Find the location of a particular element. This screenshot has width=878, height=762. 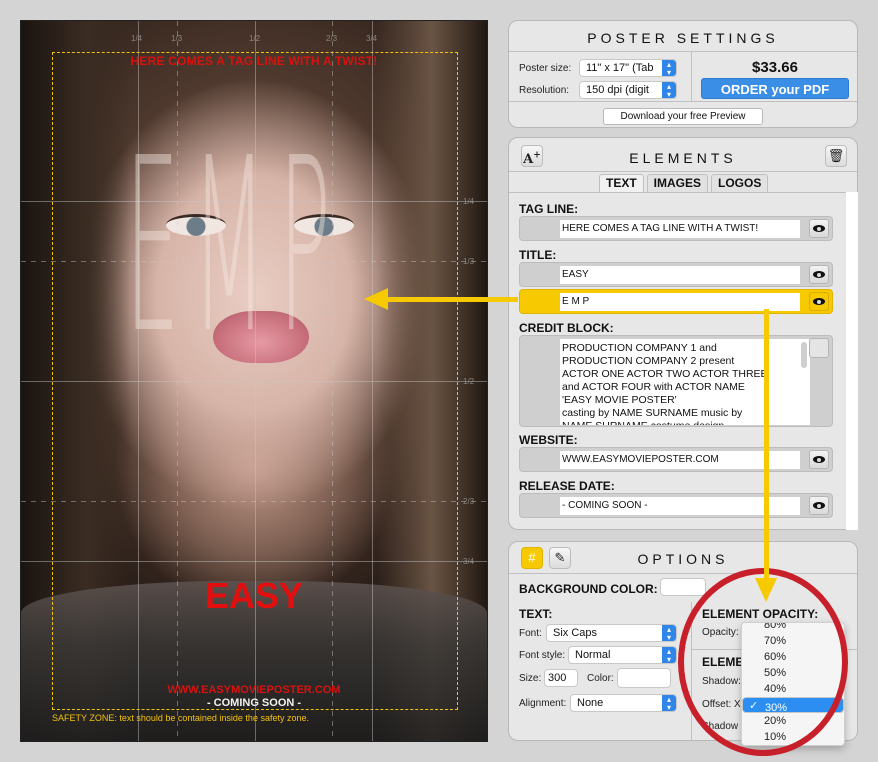

credit-line: ACTOR ONE ACTOR TWO ACTOR THREE is located at coordinates (665, 374).